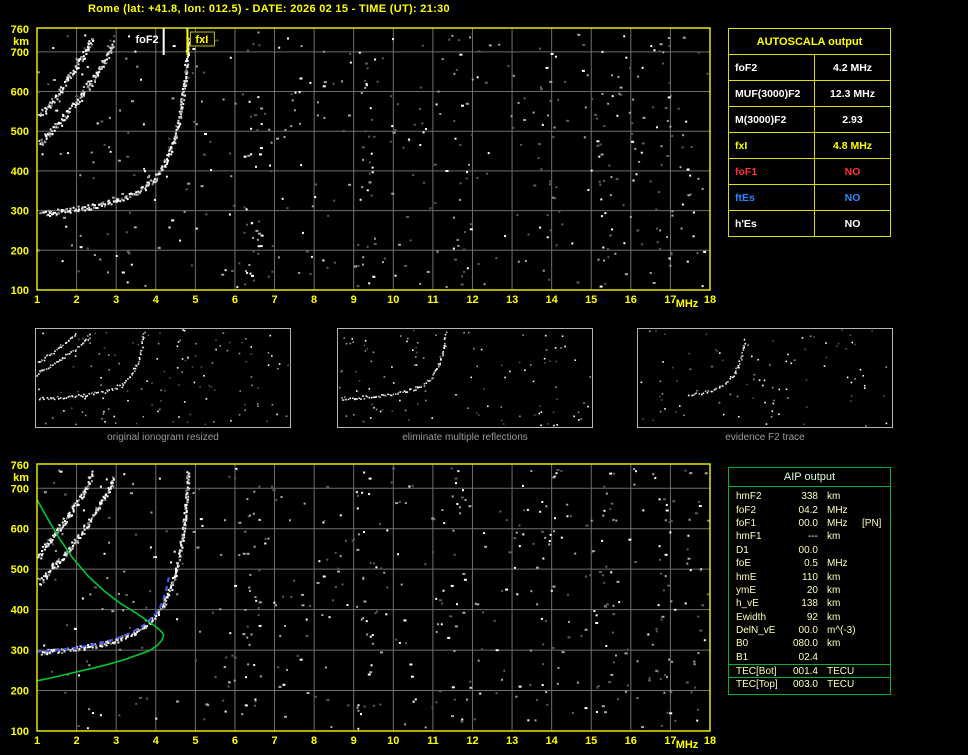 The image size is (968, 755). Describe the element at coordinates (805, 644) in the screenshot. I see `aip-value: 080.0` at that location.